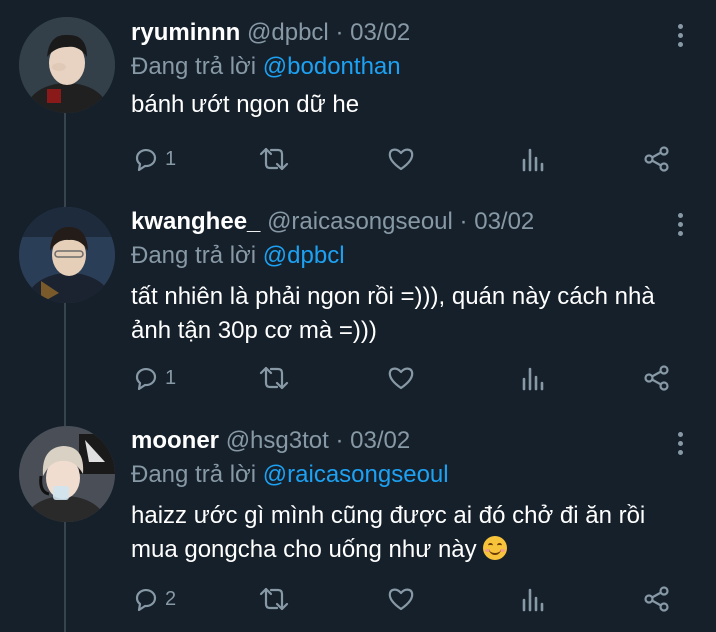 This screenshot has width=716, height=632. Describe the element at coordinates (304, 255) in the screenshot. I see `reply-mention-link: @dpbcl` at that location.